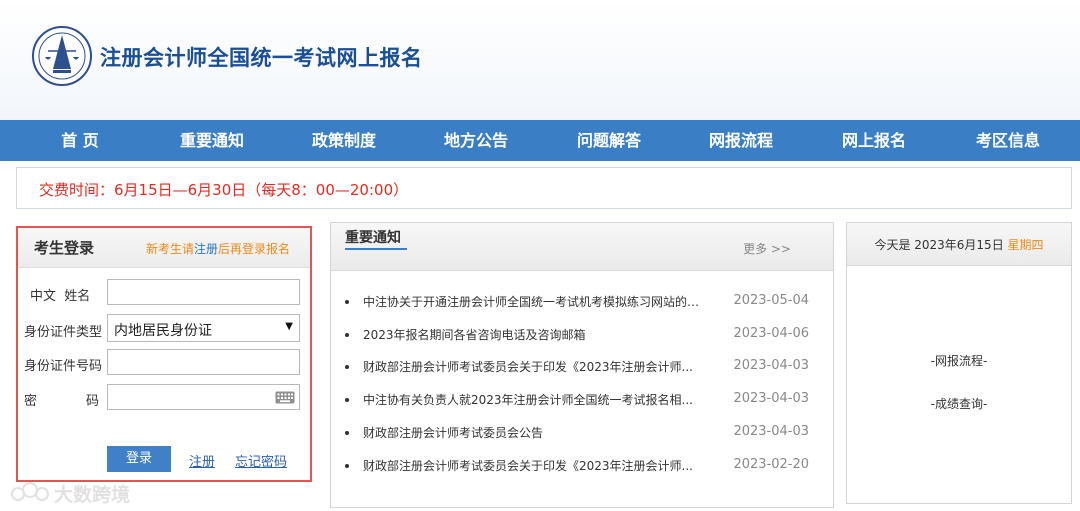 The width and height of the screenshot is (1080, 511). What do you see at coordinates (261, 58) in the screenshot?
I see `site-title: 注册会计师全国统一考试网上报名` at bounding box center [261, 58].